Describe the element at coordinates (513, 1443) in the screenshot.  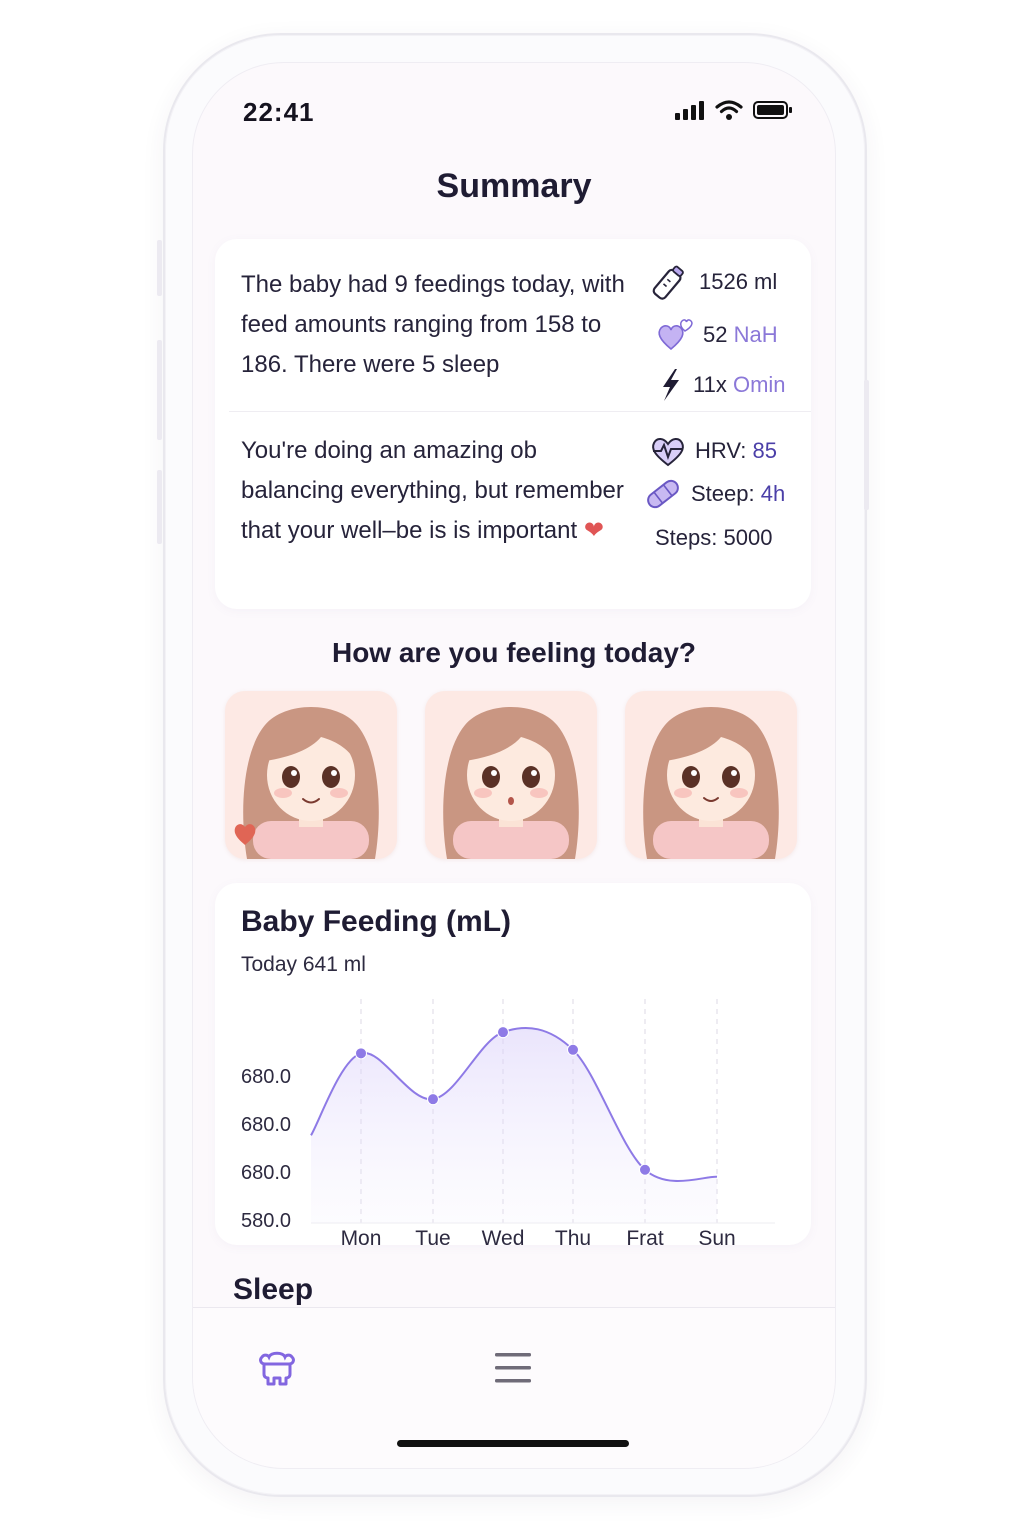
I see `home-indicator` at that location.